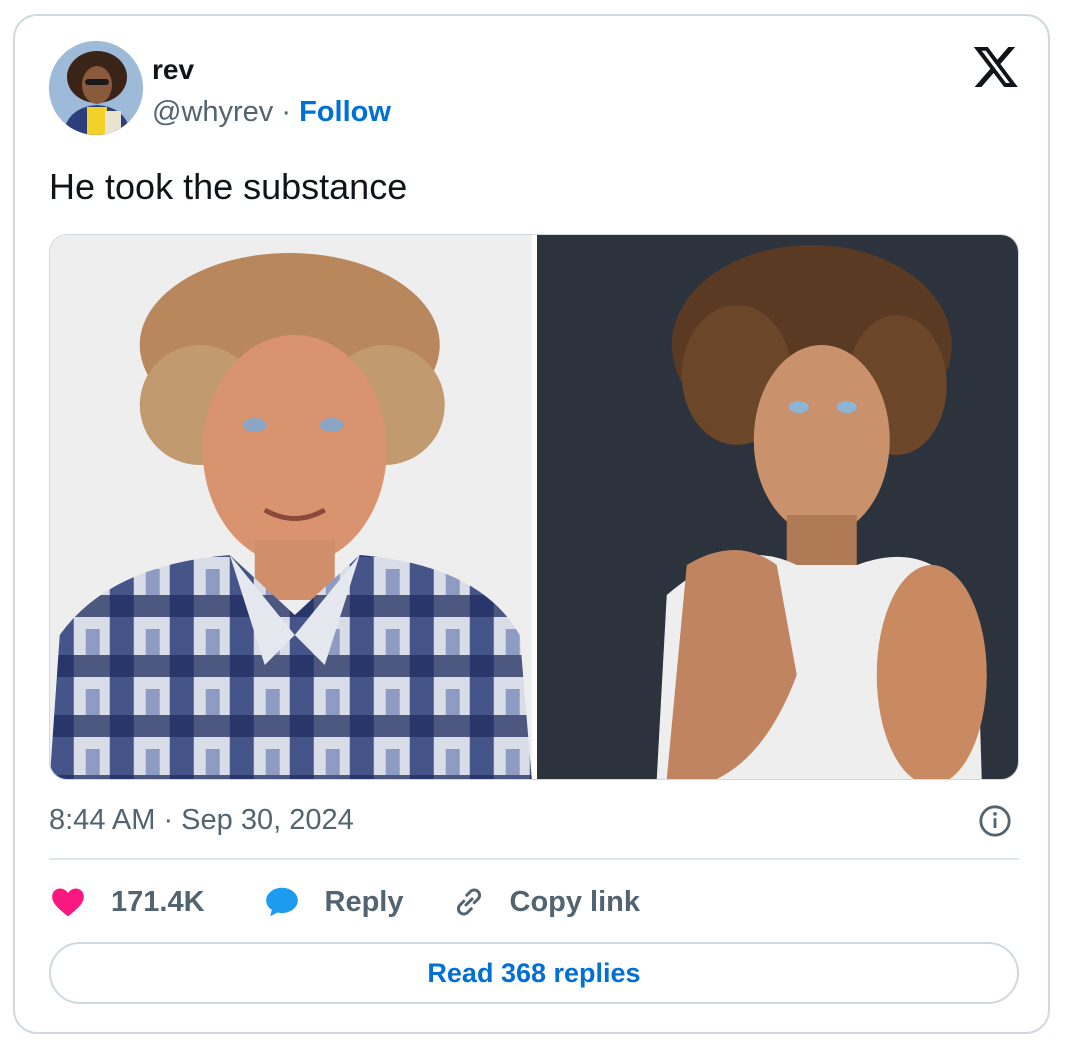 Image resolution: width=1066 pixels, height=1046 pixels. Describe the element at coordinates (158, 901) in the screenshot. I see `like-count: 171.4K` at that location.